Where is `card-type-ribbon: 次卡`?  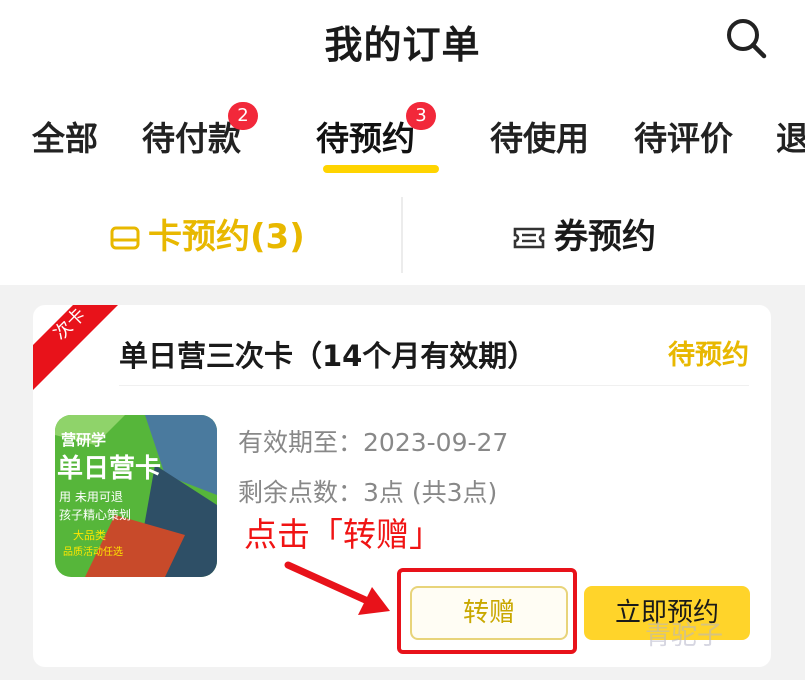 card-type-ribbon: 次卡 is located at coordinates (75, 347).